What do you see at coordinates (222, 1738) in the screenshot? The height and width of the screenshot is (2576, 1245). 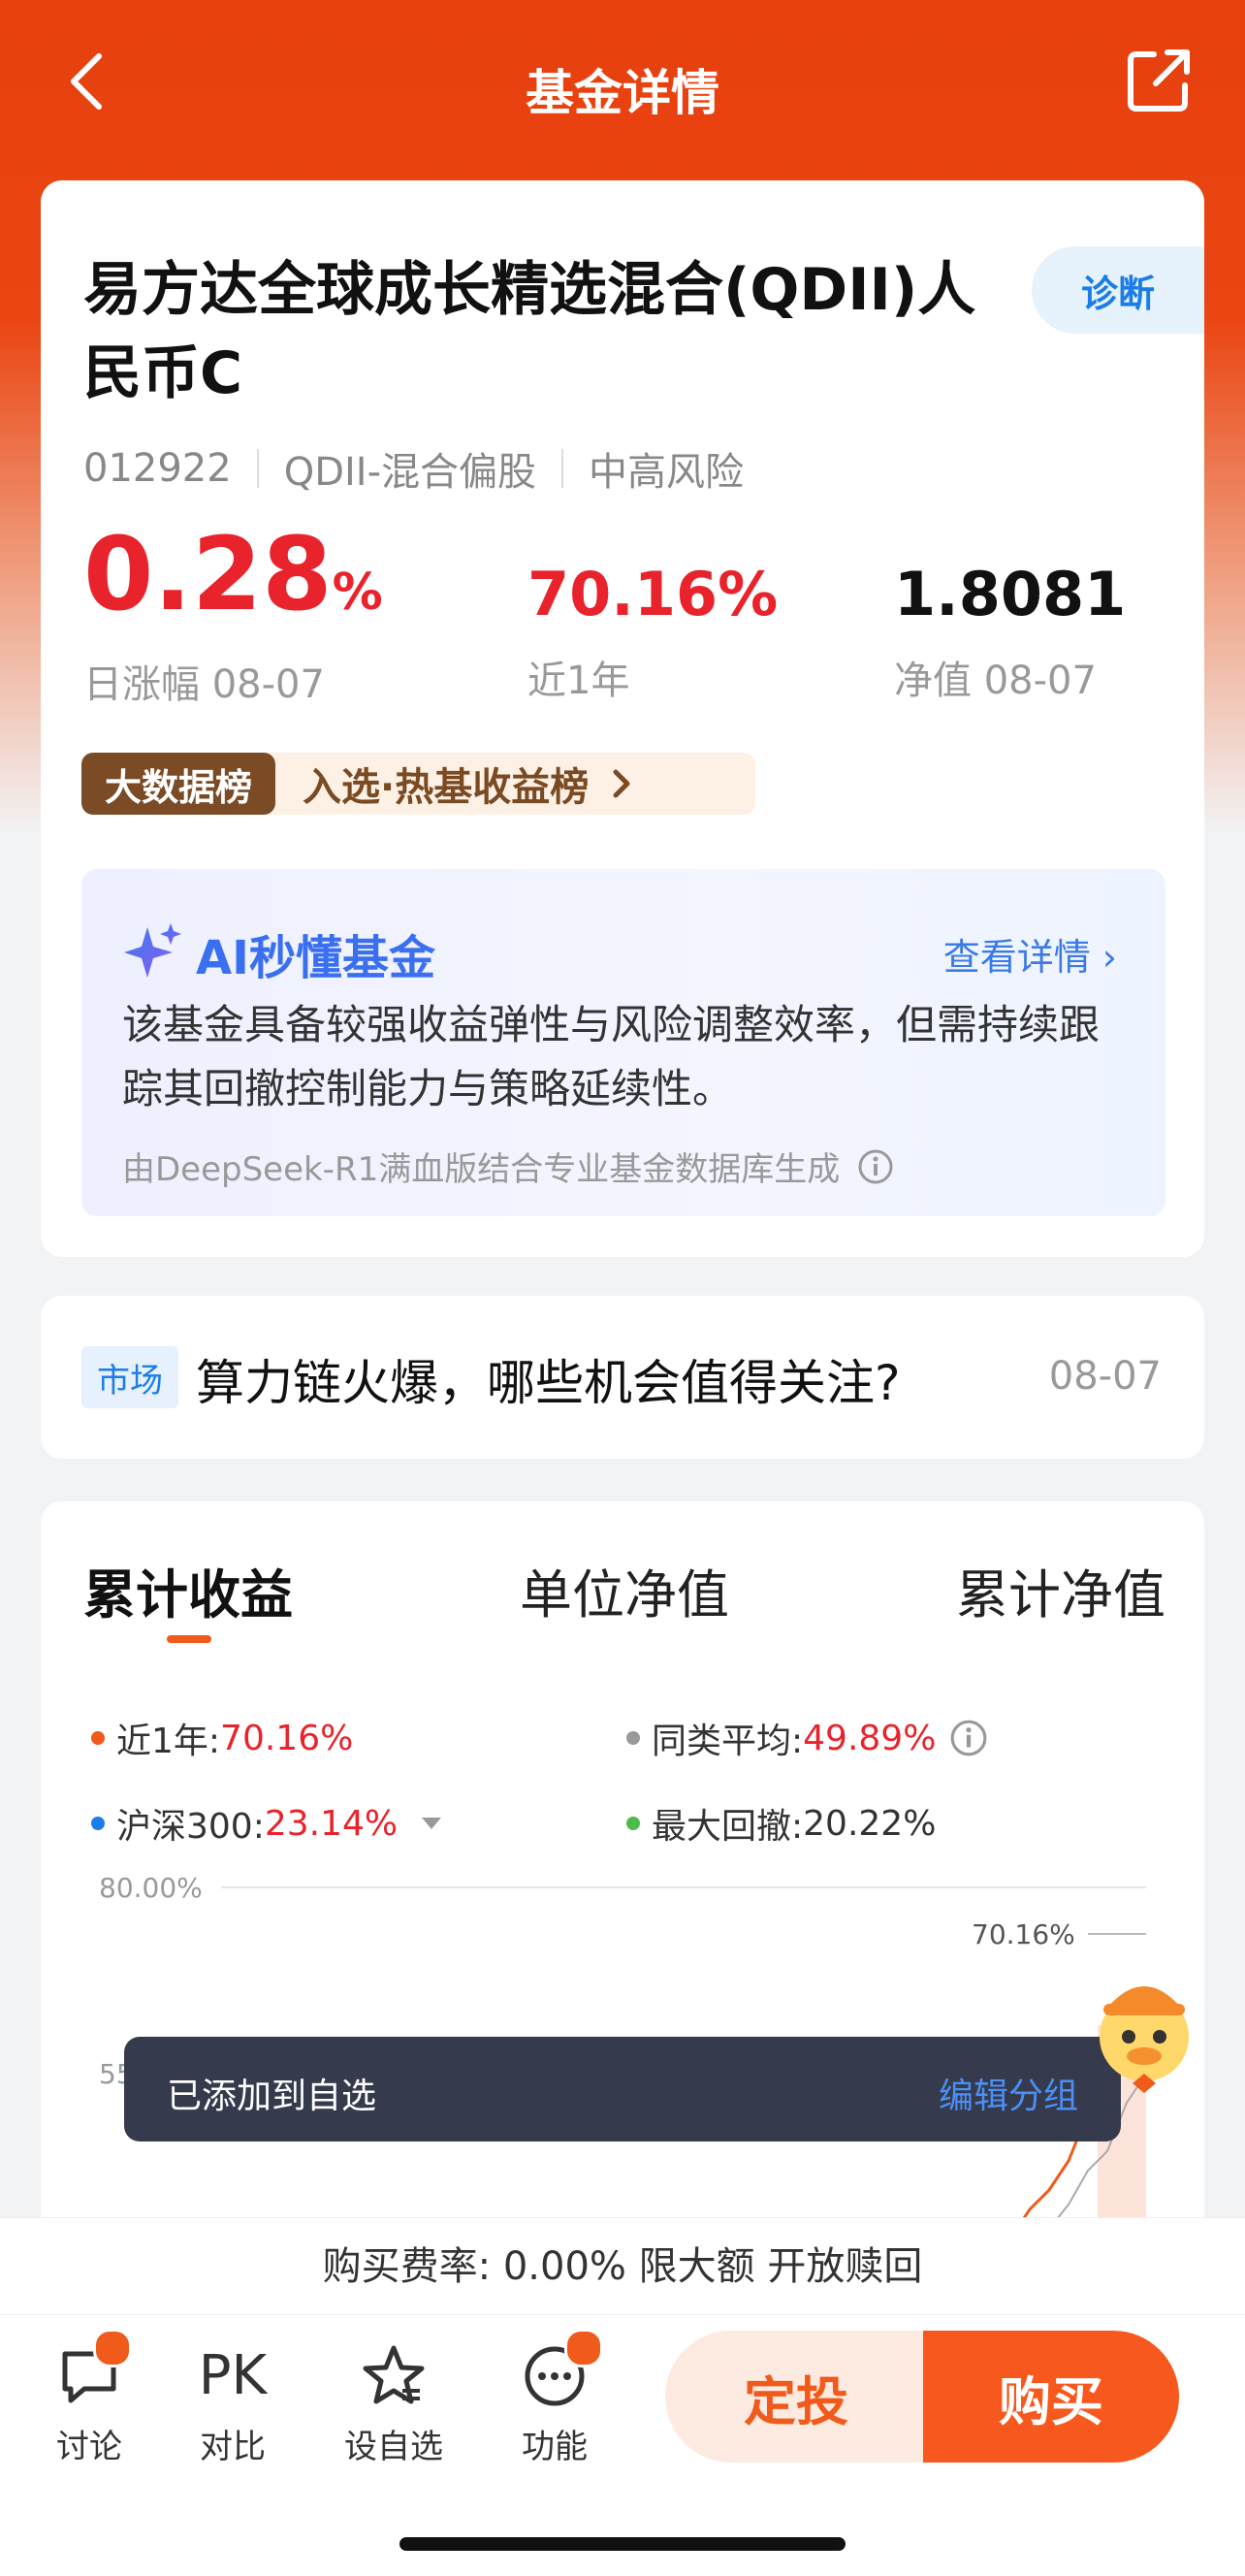 I see `legend-year: 近1年: 70.16%` at bounding box center [222, 1738].